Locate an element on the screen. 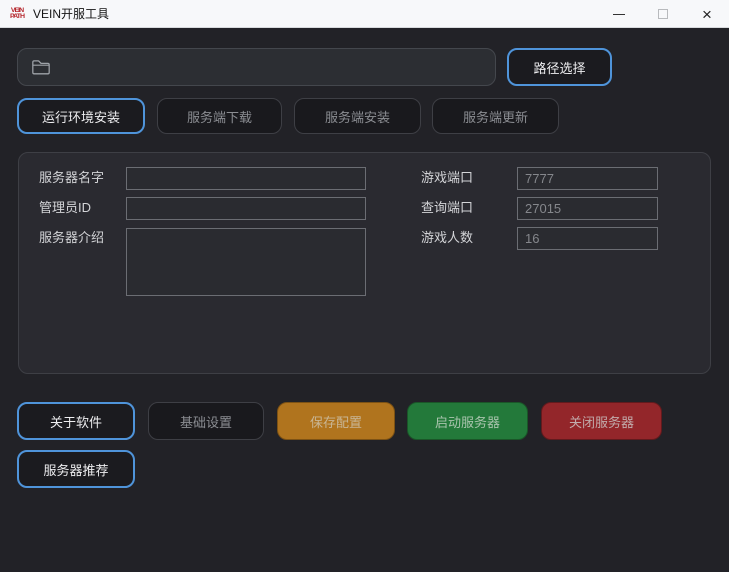 The image size is (729, 572). server-name-input is located at coordinates (246, 178).